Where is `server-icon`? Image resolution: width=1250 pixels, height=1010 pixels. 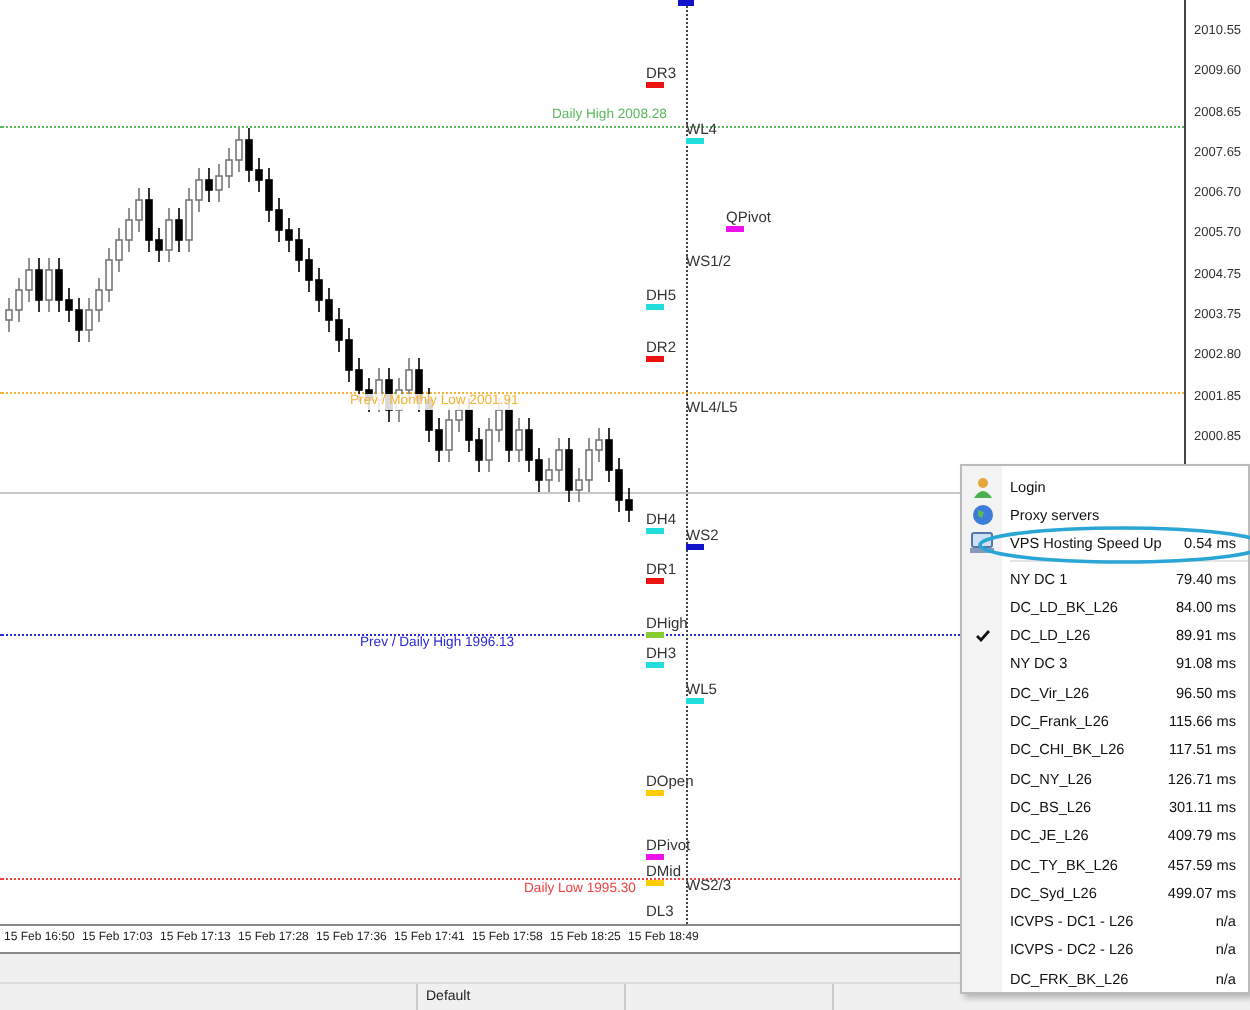 server-icon is located at coordinates (982, 543).